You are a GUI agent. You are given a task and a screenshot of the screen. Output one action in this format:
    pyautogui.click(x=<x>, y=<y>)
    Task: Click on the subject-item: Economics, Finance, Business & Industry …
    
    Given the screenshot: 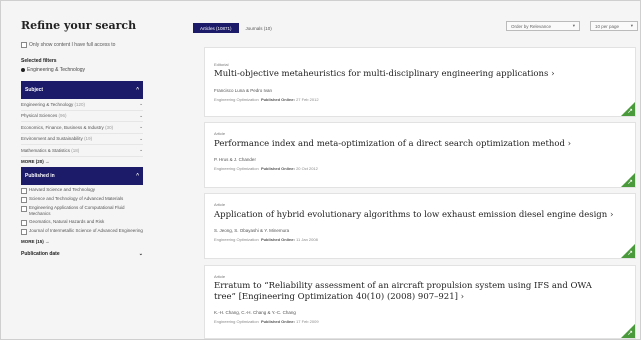 What is the action you would take?
    pyautogui.click(x=82, y=128)
    